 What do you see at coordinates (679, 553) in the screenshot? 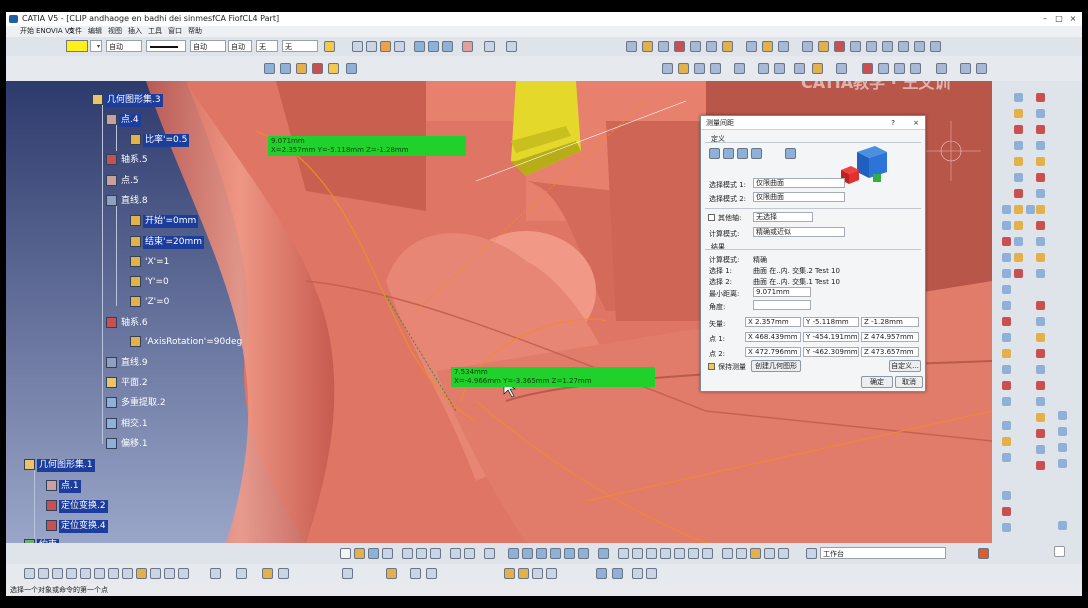
I see `zoom-in-icon` at bounding box center [679, 553].